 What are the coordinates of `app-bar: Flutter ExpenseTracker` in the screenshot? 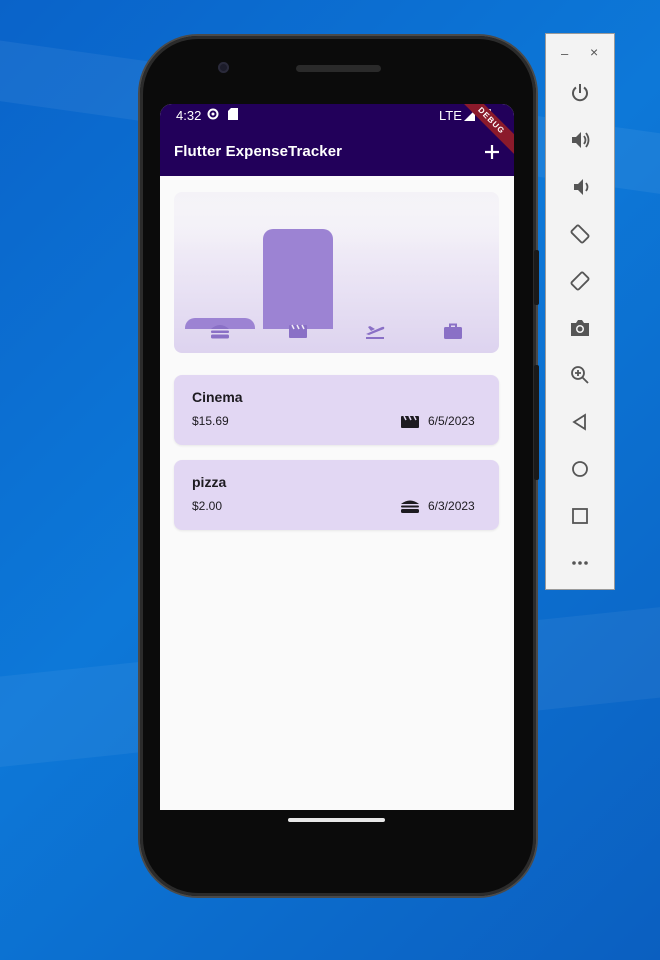 It's located at (337, 152).